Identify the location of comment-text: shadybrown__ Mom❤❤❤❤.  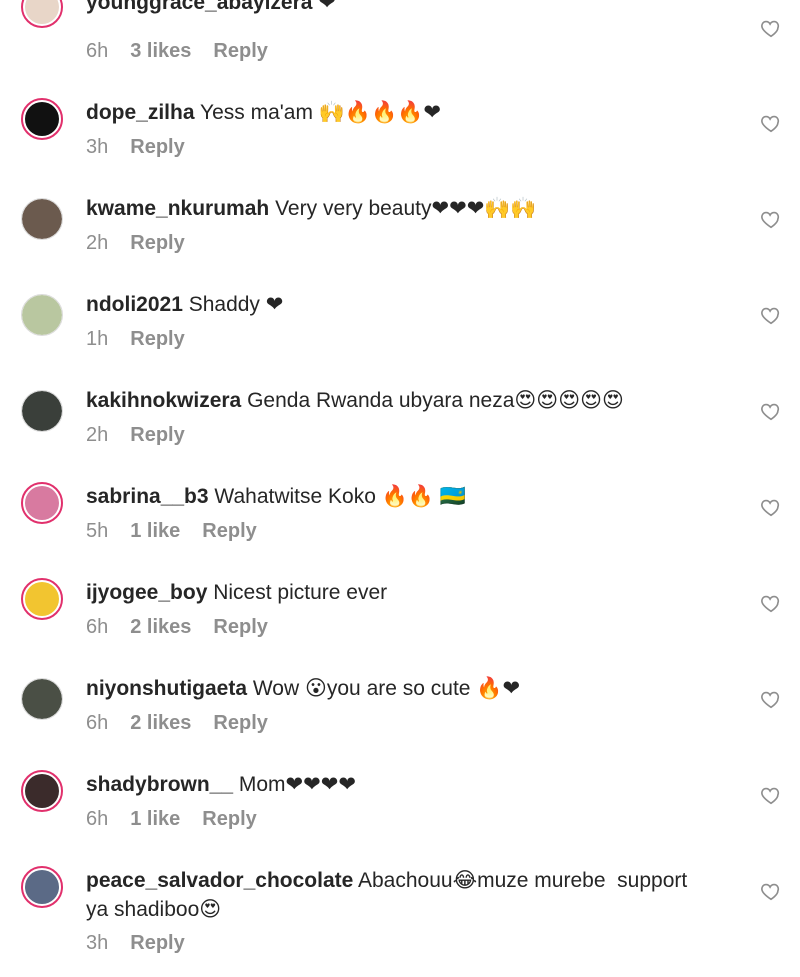
(398, 784).